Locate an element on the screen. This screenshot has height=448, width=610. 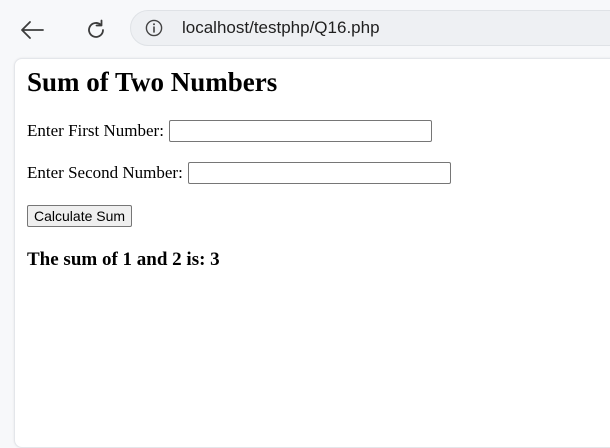
result-text: The sum of 1 and 2 is: 3 is located at coordinates (123, 259).